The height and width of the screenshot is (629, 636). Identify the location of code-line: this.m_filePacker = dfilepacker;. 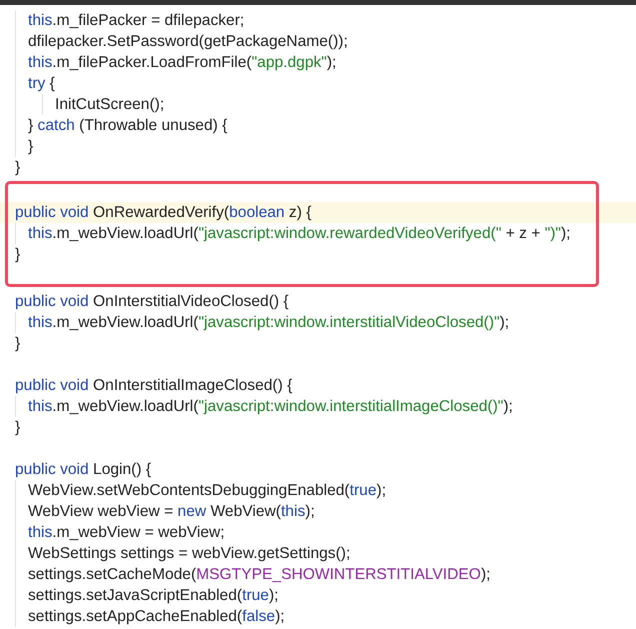
(136, 21).